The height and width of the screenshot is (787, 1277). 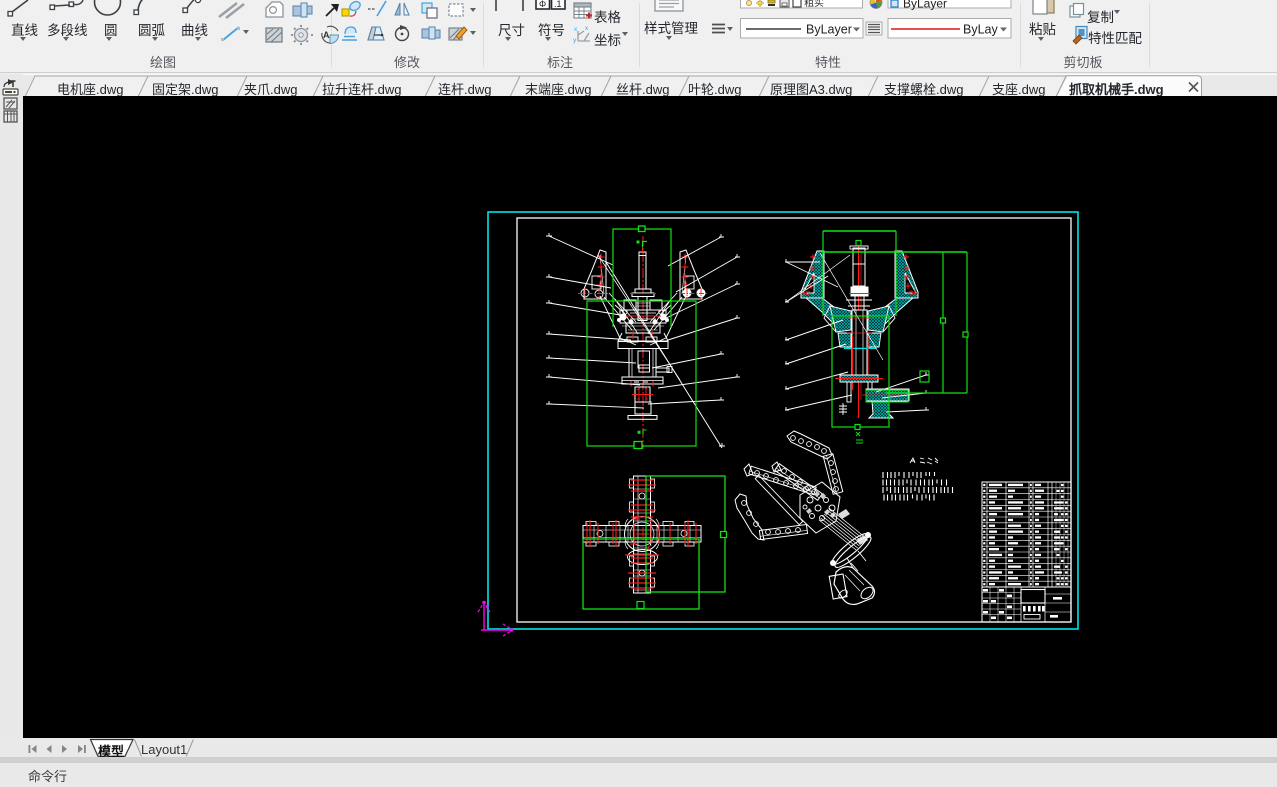 I want to click on svg-text: A, so click(x=326, y=35).